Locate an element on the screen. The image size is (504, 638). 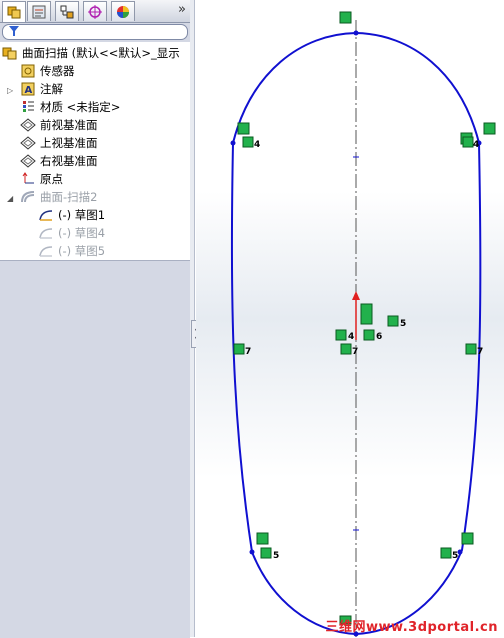
collapse-arrow-icon: ◢ is located at coordinates (10, 198).